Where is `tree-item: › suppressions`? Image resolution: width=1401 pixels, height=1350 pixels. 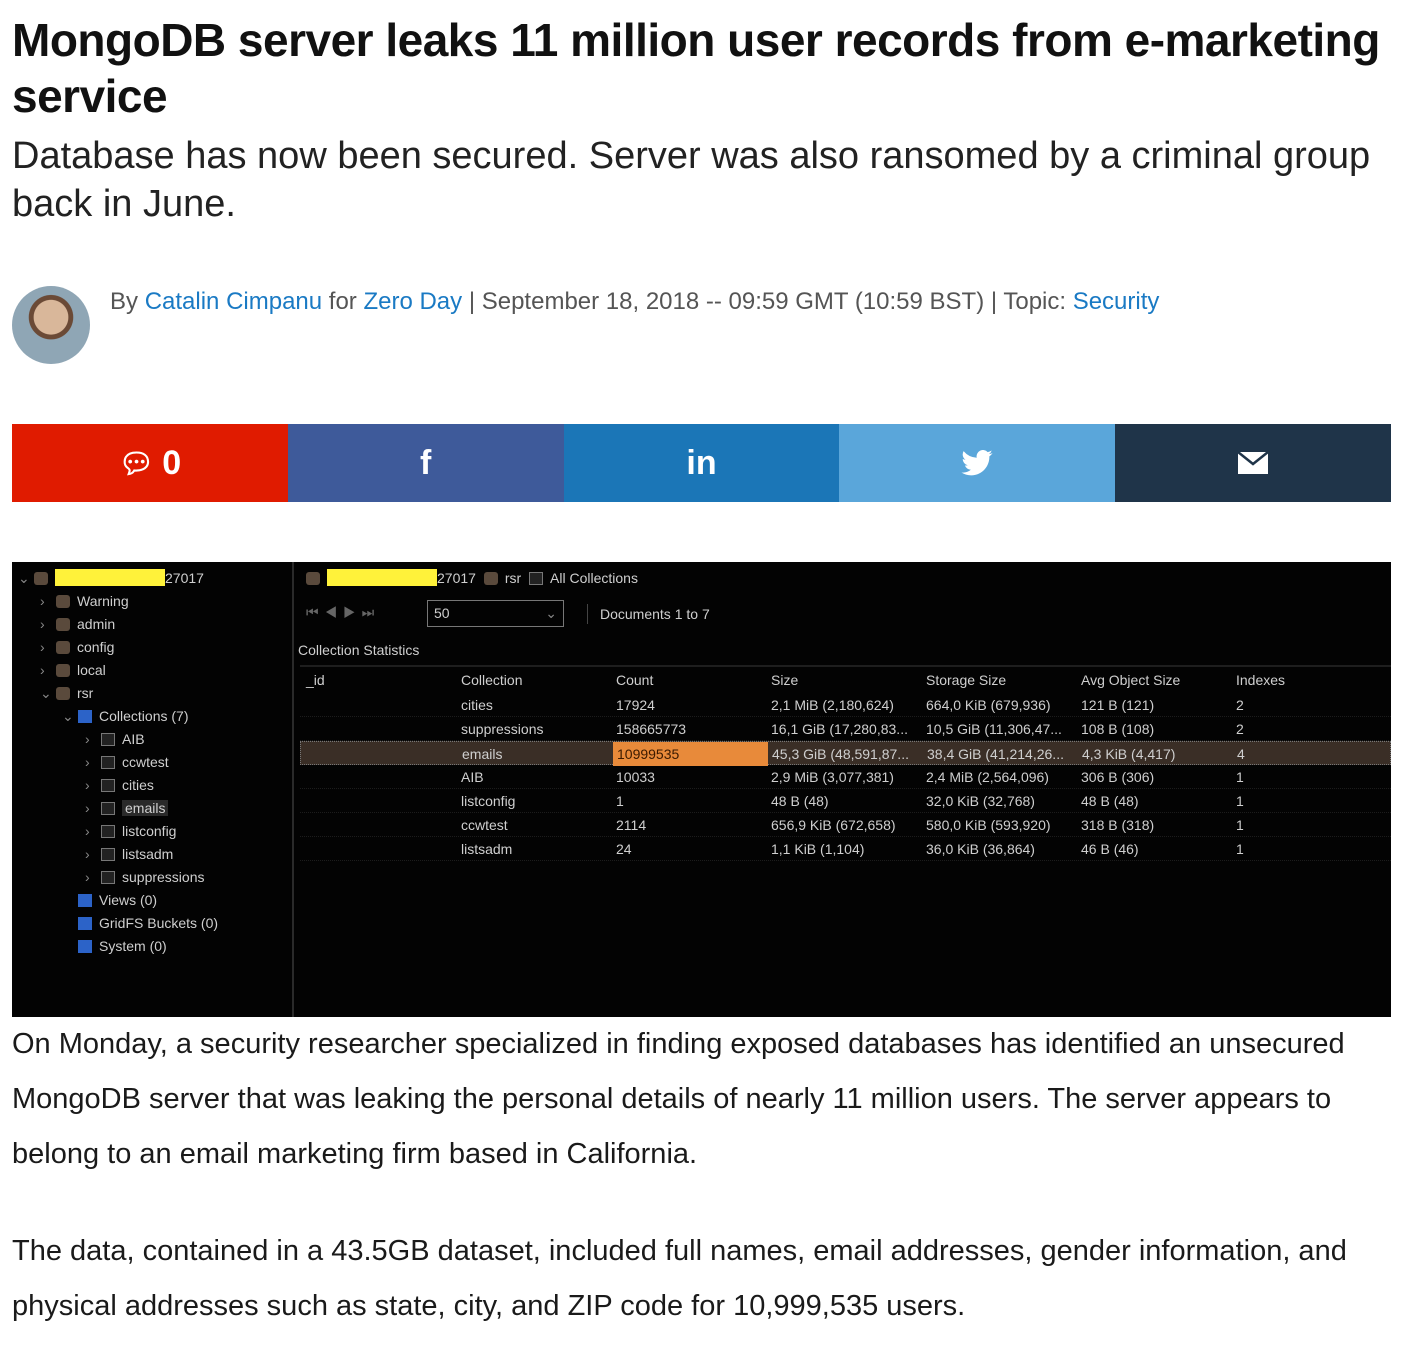 tree-item: › suppressions is located at coordinates (145, 877).